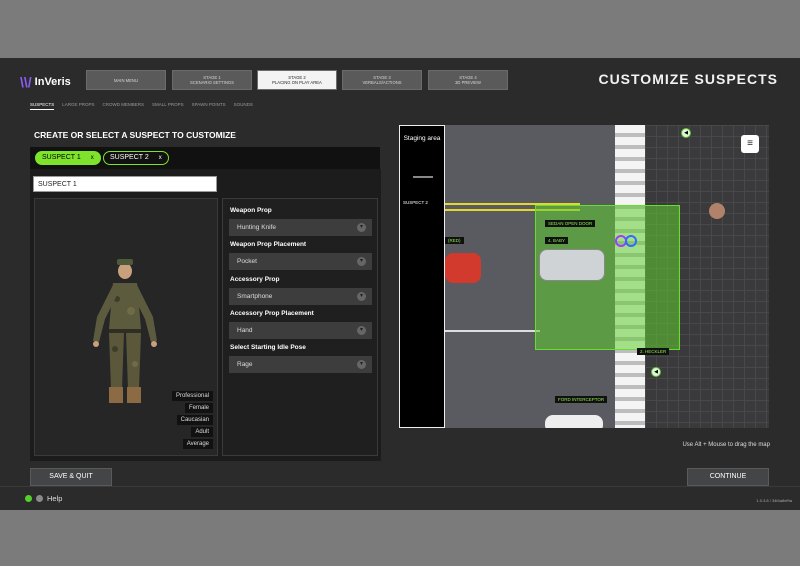  What do you see at coordinates (43, 498) in the screenshot?
I see `help-area: Help` at bounding box center [43, 498].